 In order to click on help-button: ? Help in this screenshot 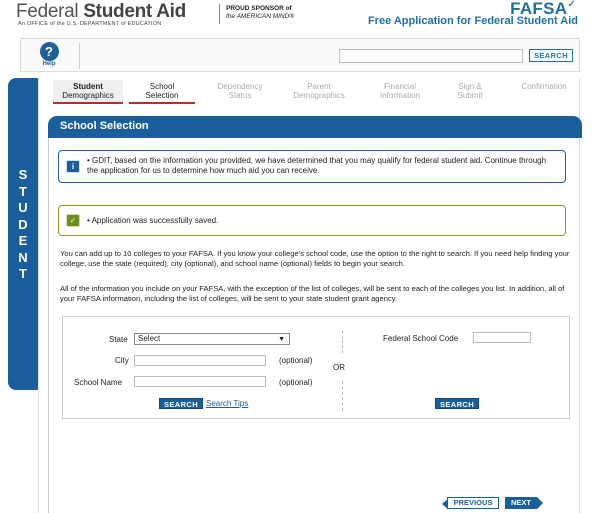, I will do `click(49, 54)`.